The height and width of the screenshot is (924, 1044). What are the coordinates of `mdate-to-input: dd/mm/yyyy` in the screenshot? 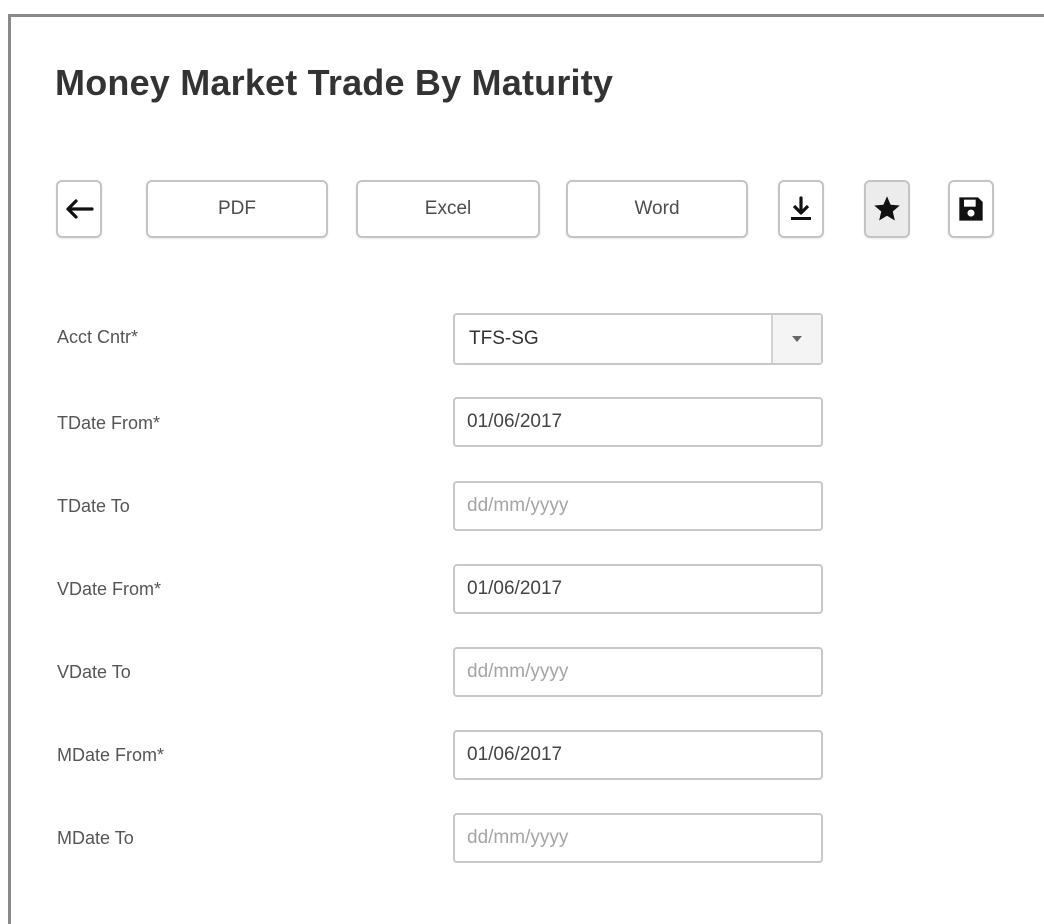 It's located at (638, 838).